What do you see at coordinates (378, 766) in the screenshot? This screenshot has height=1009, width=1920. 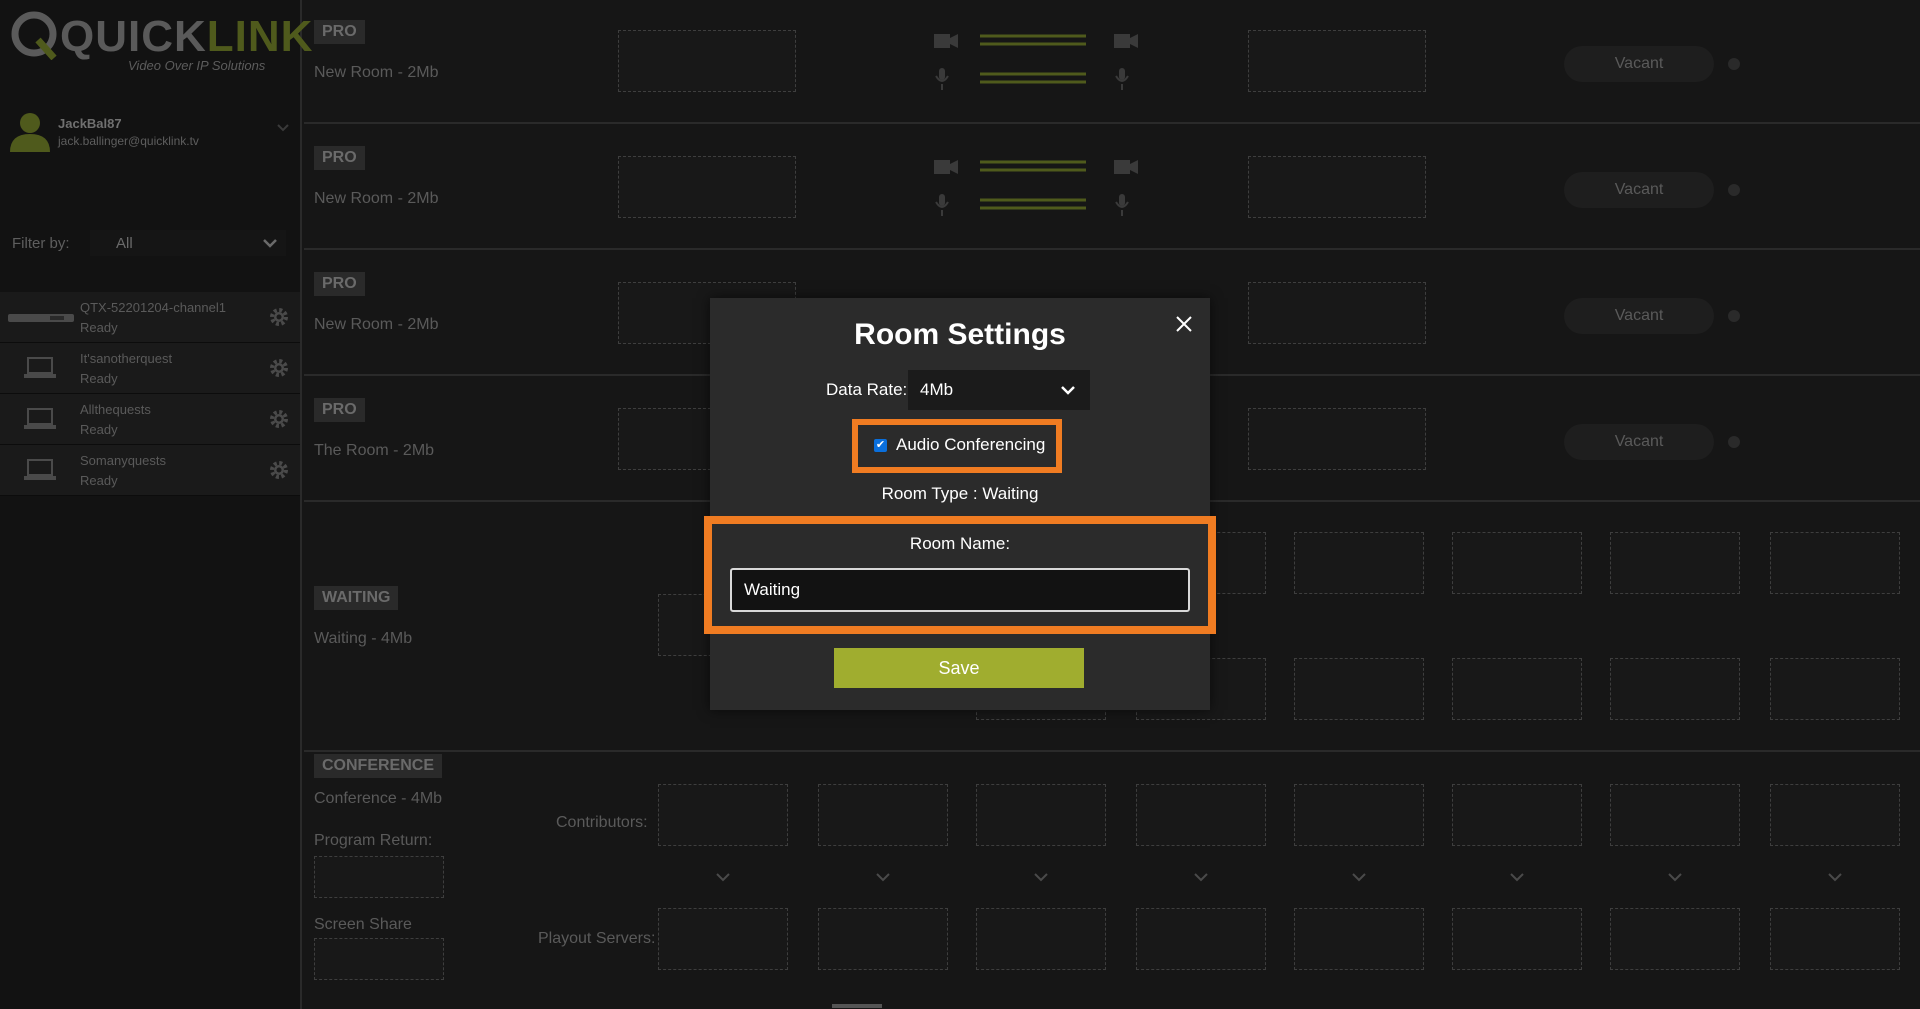 I see `room-badge: CONFERENCE` at bounding box center [378, 766].